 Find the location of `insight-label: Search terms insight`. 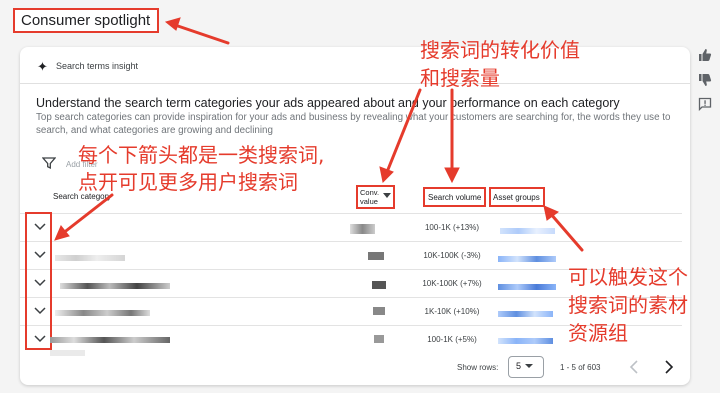

insight-label: Search terms insight is located at coordinates (97, 66).